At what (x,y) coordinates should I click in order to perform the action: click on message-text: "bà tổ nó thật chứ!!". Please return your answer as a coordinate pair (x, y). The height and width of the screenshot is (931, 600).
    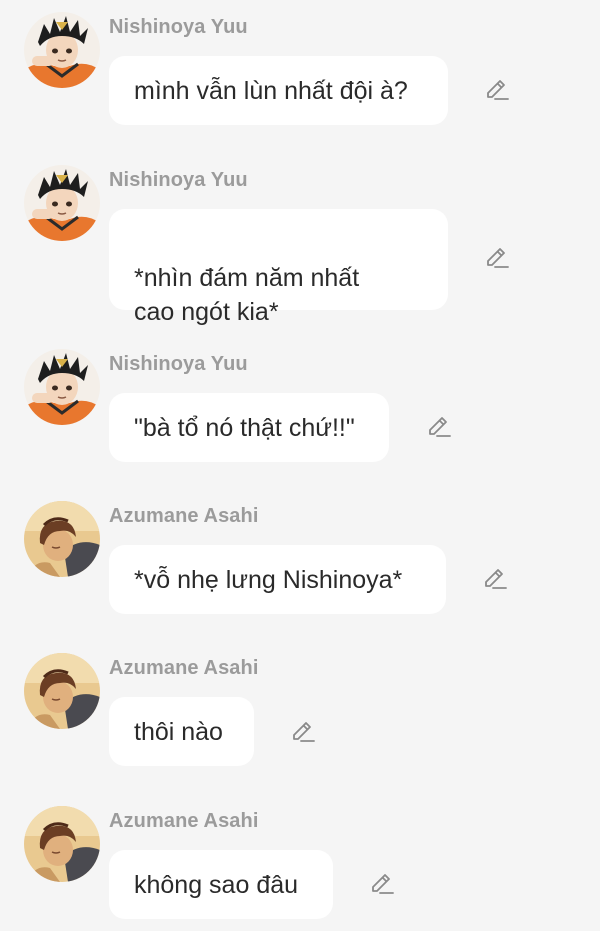
    Looking at the image, I should click on (244, 428).